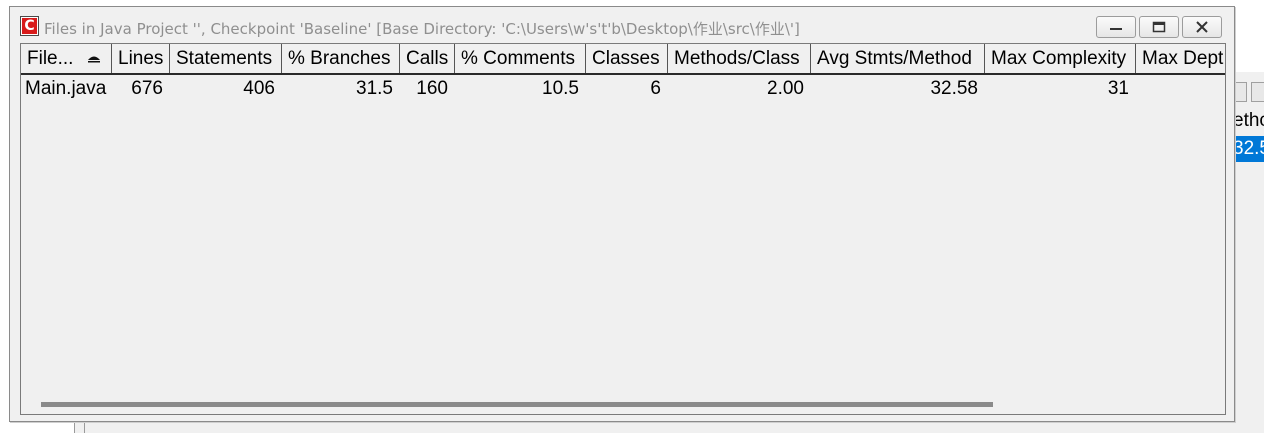 The image size is (1264, 433). What do you see at coordinates (669, 427) in the screenshot?
I see `background-window-frame` at bounding box center [669, 427].